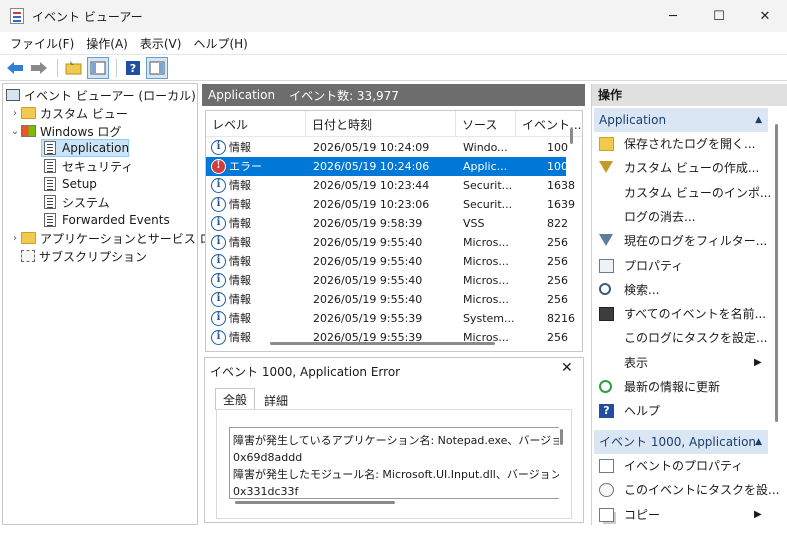 This screenshot has height=551, width=787. What do you see at coordinates (681, 515) in the screenshot?
I see `action-item: コピー ▶` at bounding box center [681, 515].